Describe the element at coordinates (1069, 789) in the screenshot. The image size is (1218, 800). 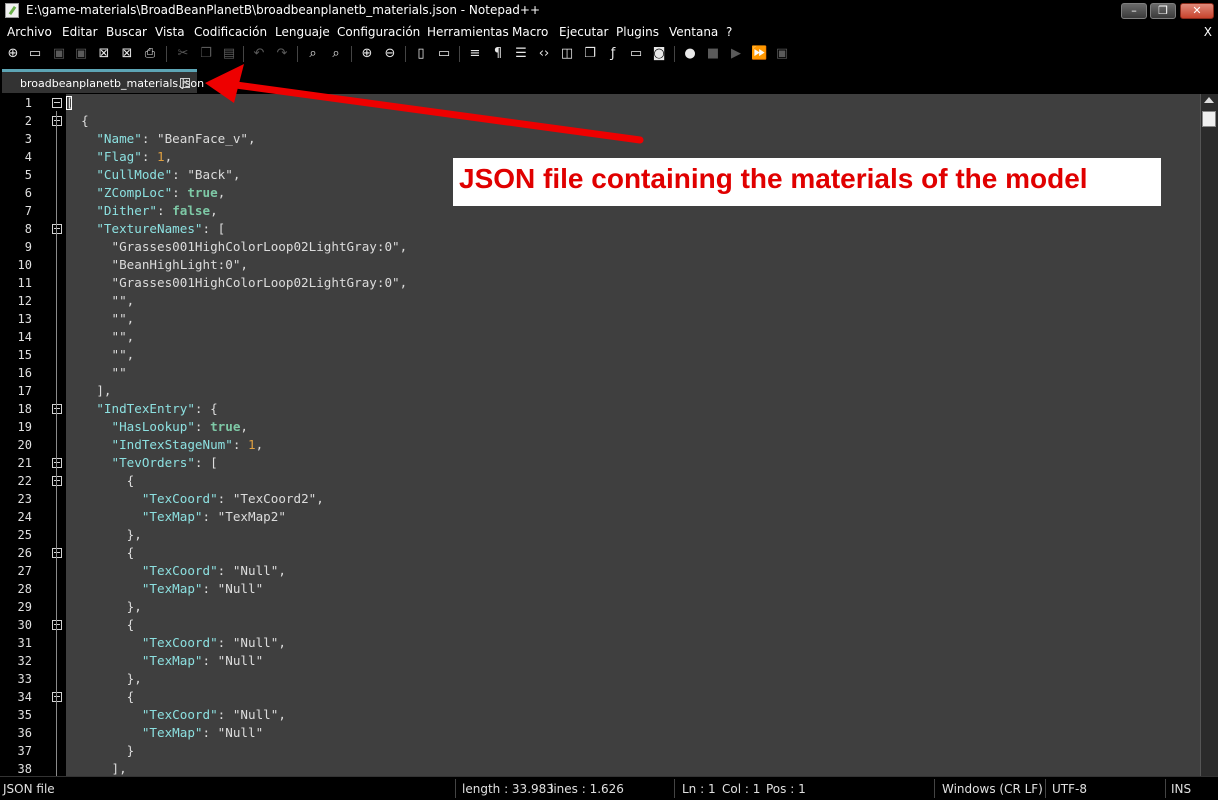
I see `status-encoding: UTF-8` at that location.